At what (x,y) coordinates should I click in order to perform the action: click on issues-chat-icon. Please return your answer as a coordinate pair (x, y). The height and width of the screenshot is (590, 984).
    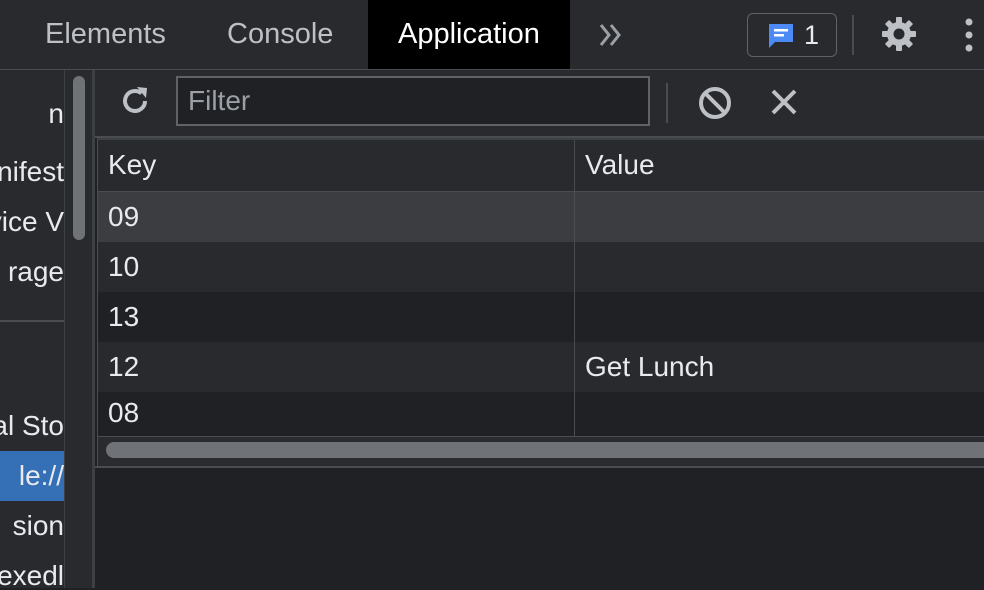
    Looking at the image, I should click on (781, 38).